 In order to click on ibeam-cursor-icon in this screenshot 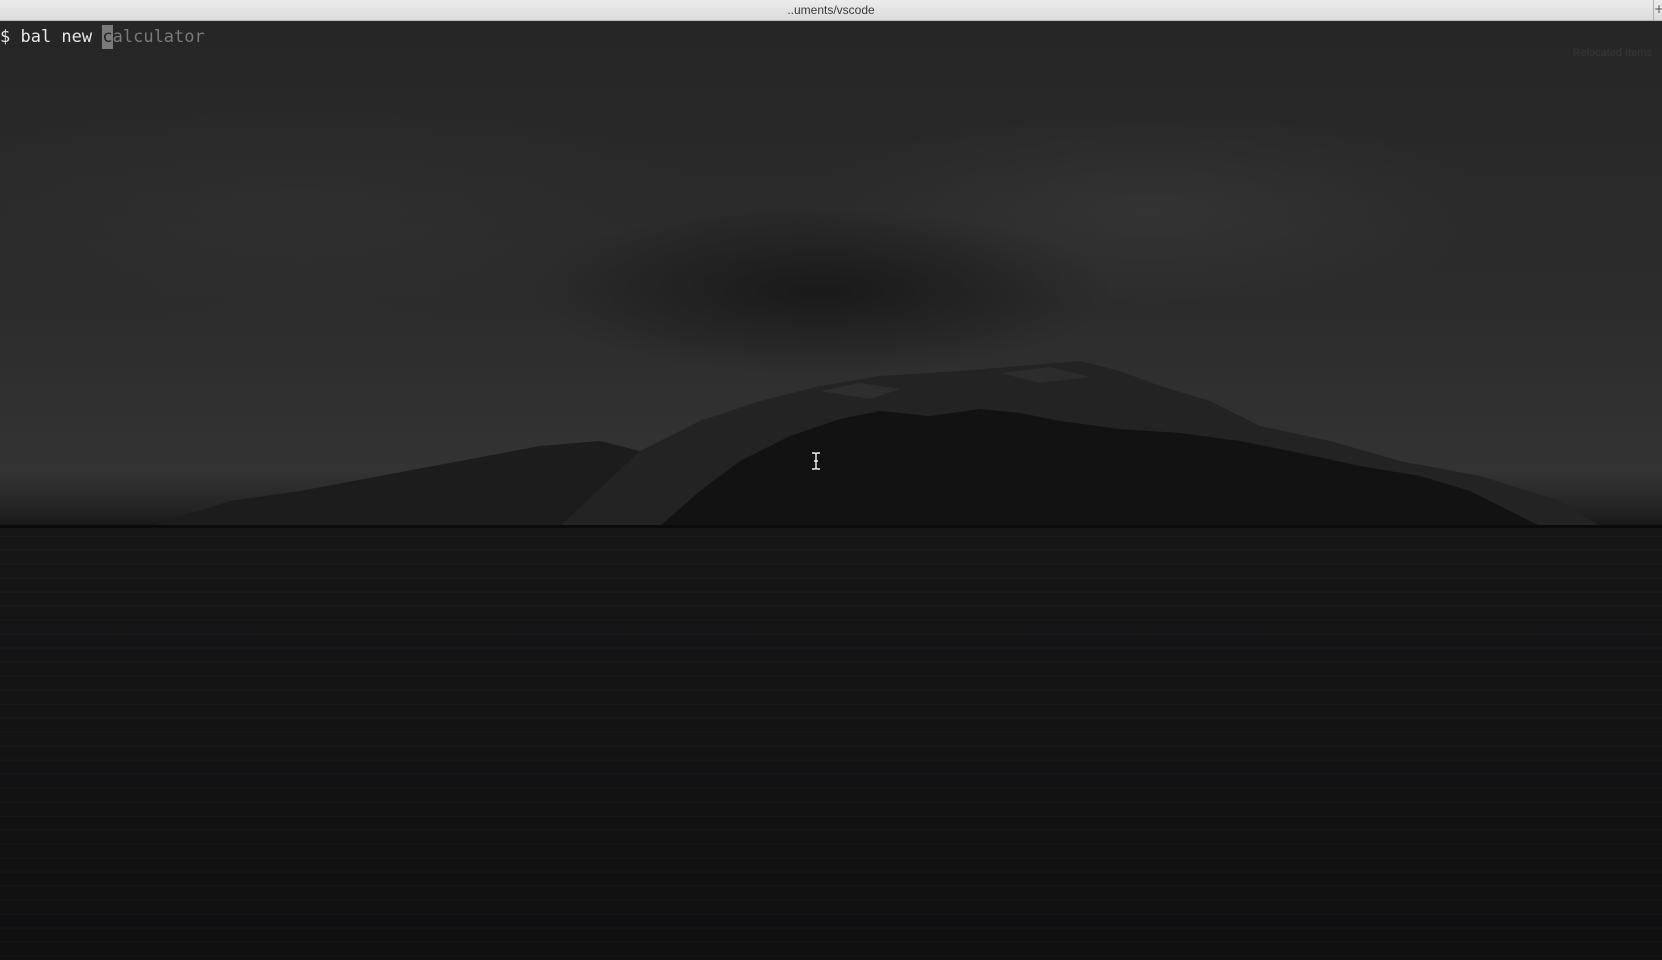, I will do `click(816, 461)`.